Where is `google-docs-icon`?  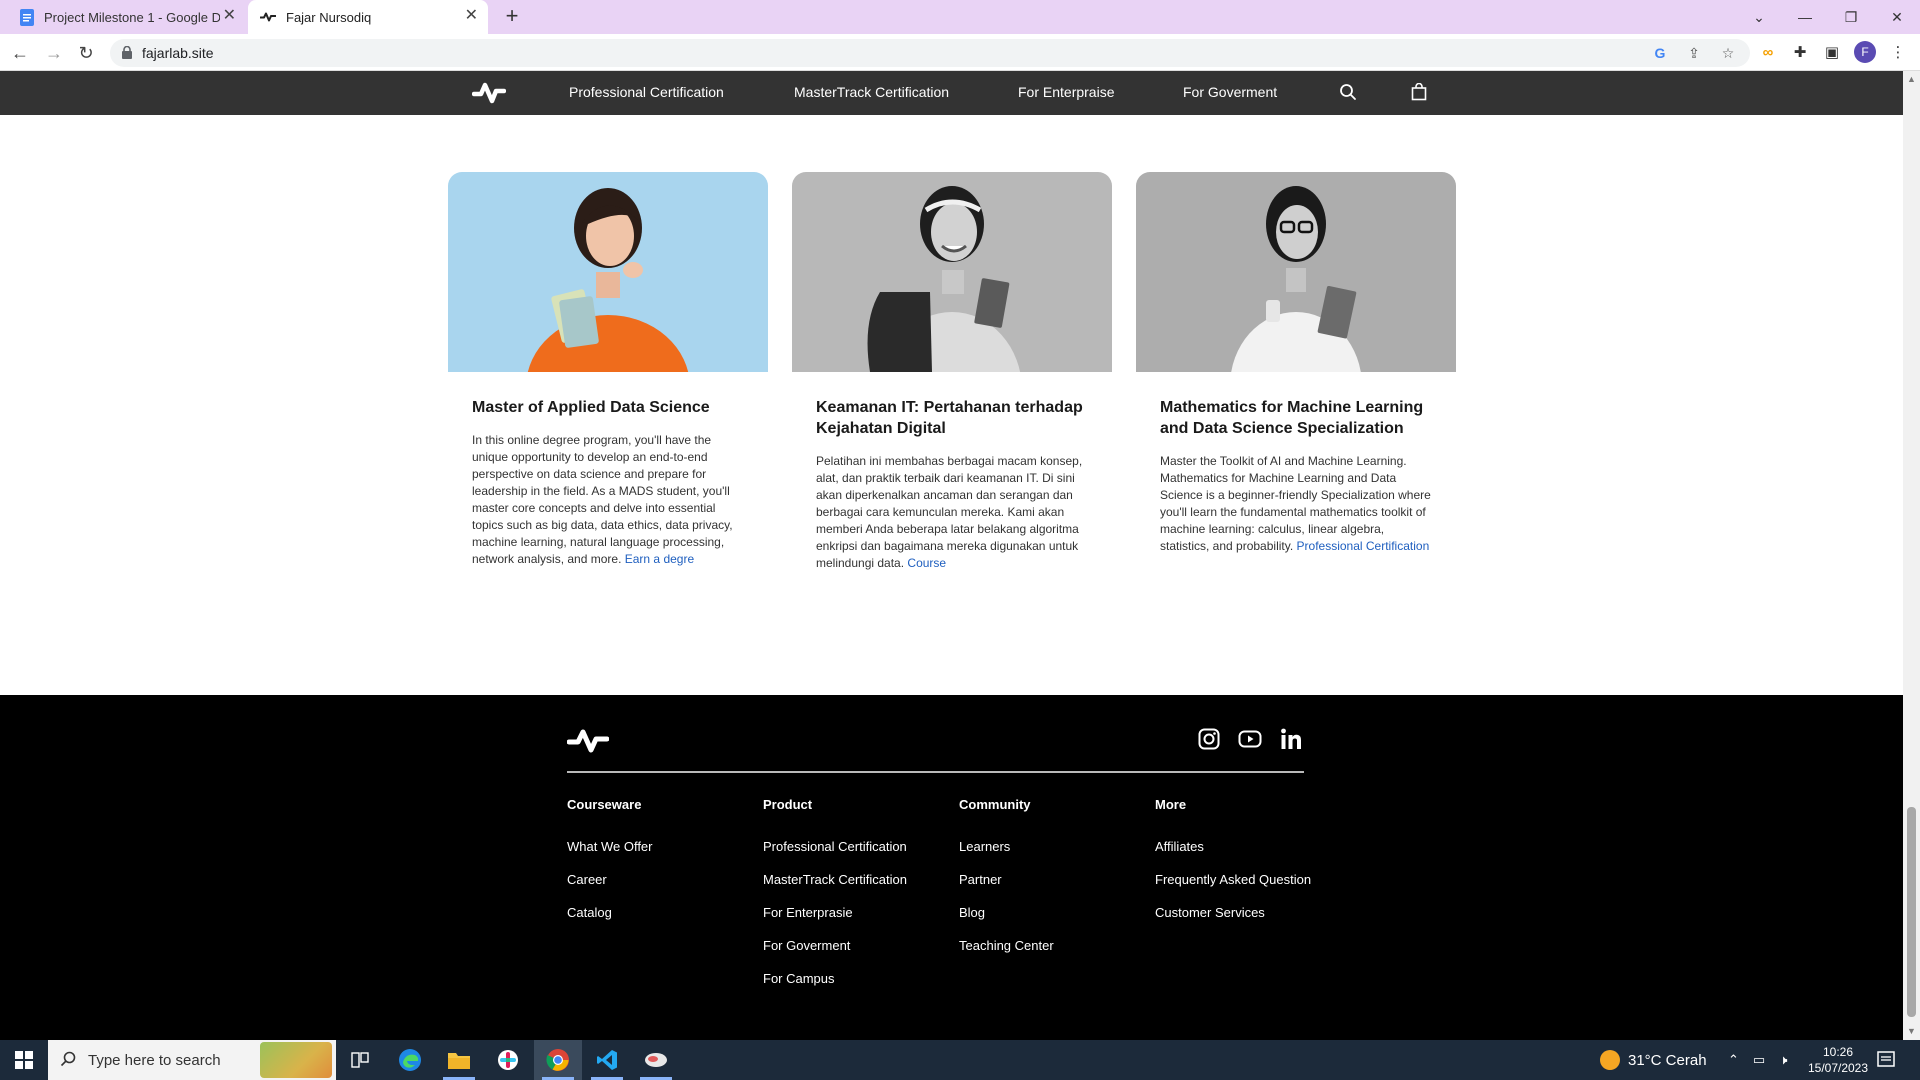
google-docs-icon is located at coordinates (27, 17).